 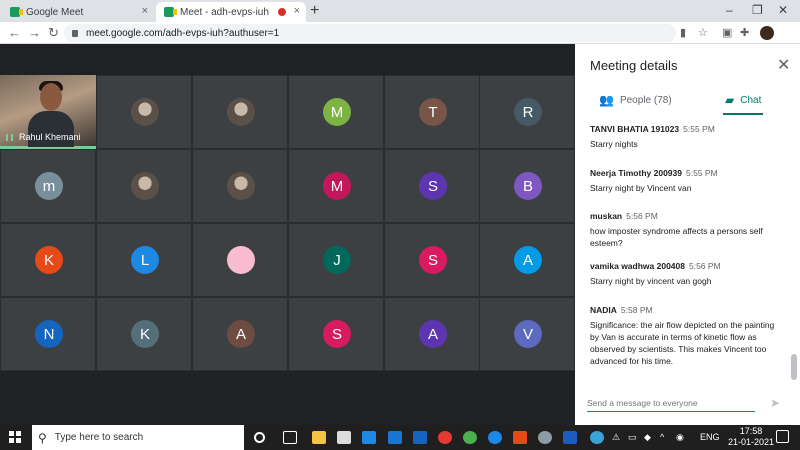 What do you see at coordinates (319, 437) in the screenshot?
I see `file-explorer-icon` at bounding box center [319, 437].